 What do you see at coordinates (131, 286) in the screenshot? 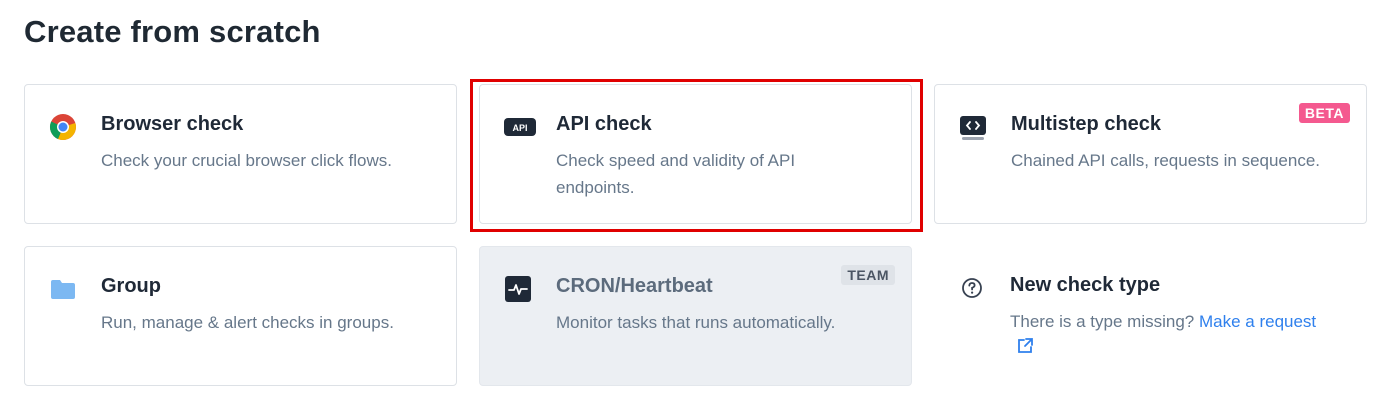
I see `group-title: Group` at bounding box center [131, 286].